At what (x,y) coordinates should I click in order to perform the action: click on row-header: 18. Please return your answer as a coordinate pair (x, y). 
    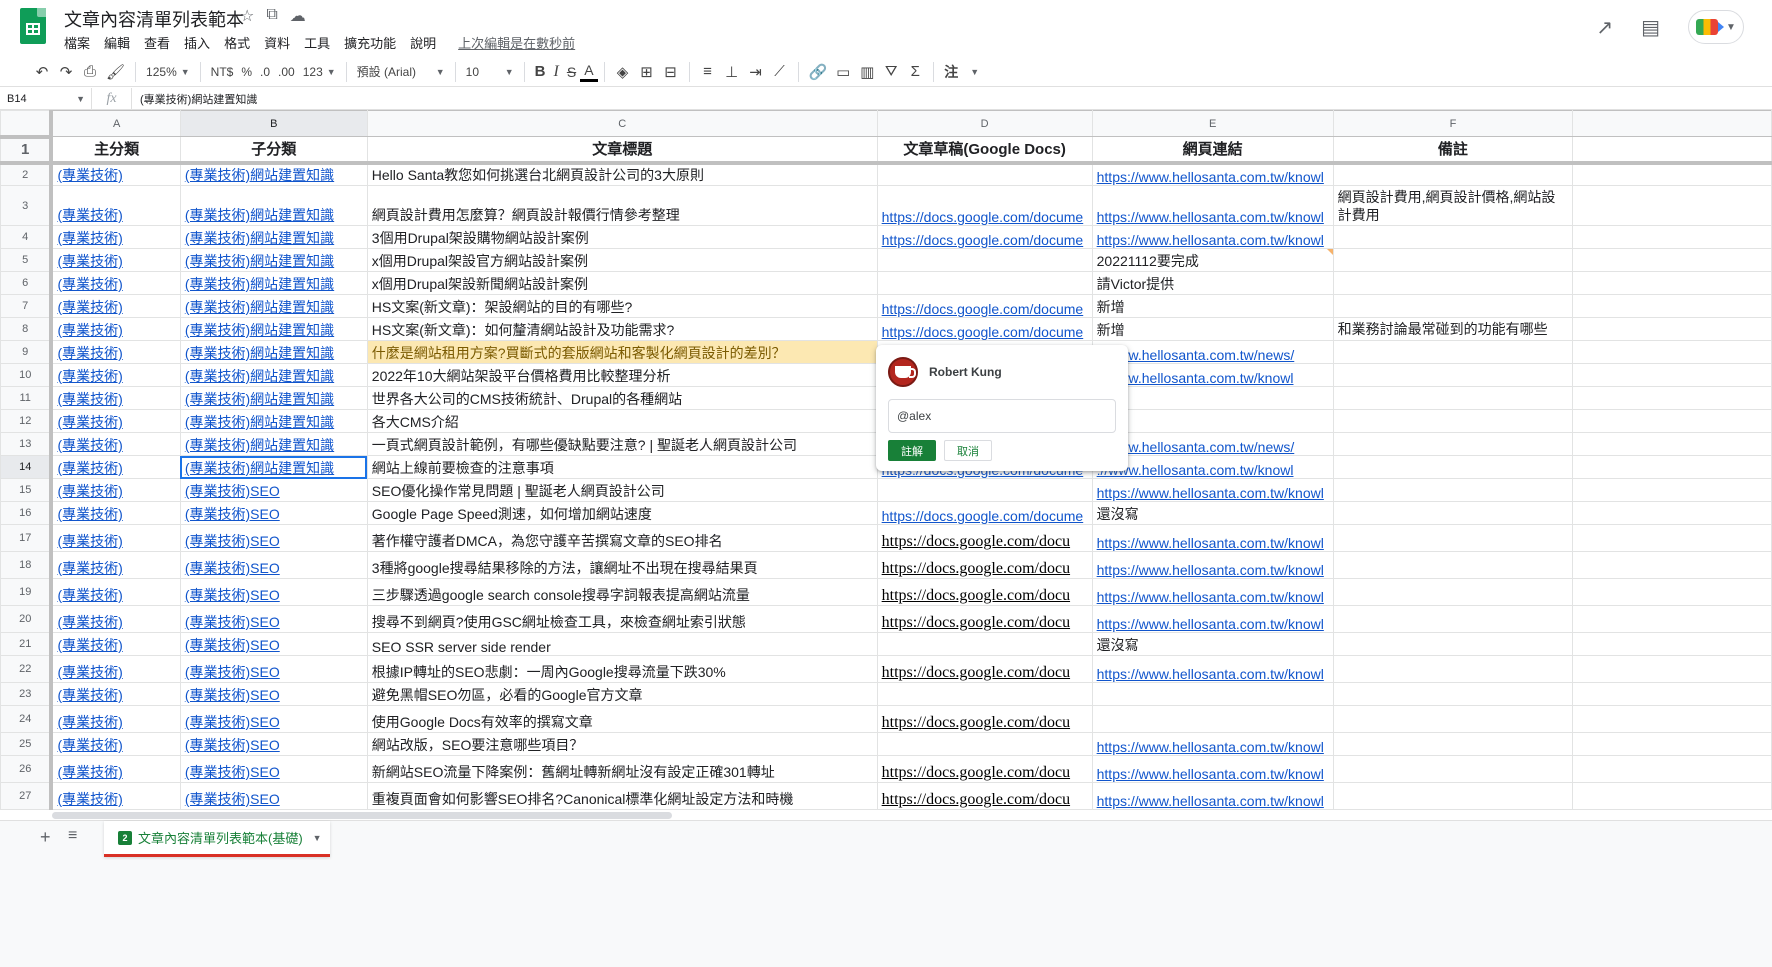
    Looking at the image, I should click on (27, 565).